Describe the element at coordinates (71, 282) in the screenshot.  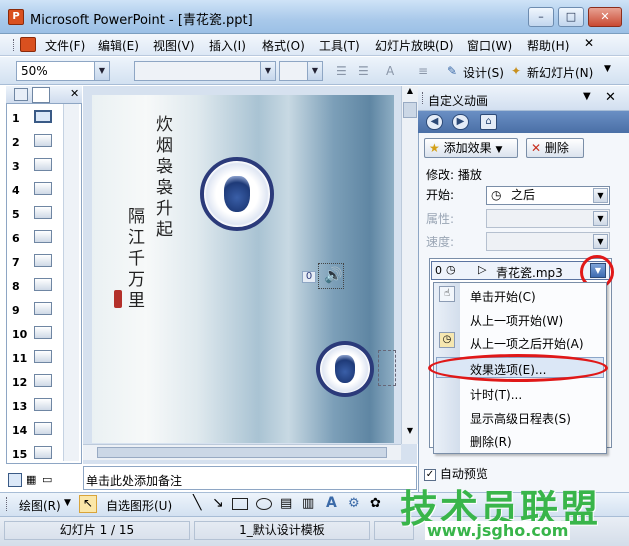
I see `slides-scrollbar` at that location.